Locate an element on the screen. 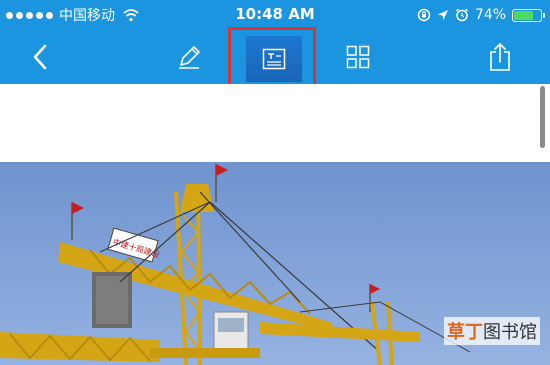  location-arrow-icon is located at coordinates (442, 15).